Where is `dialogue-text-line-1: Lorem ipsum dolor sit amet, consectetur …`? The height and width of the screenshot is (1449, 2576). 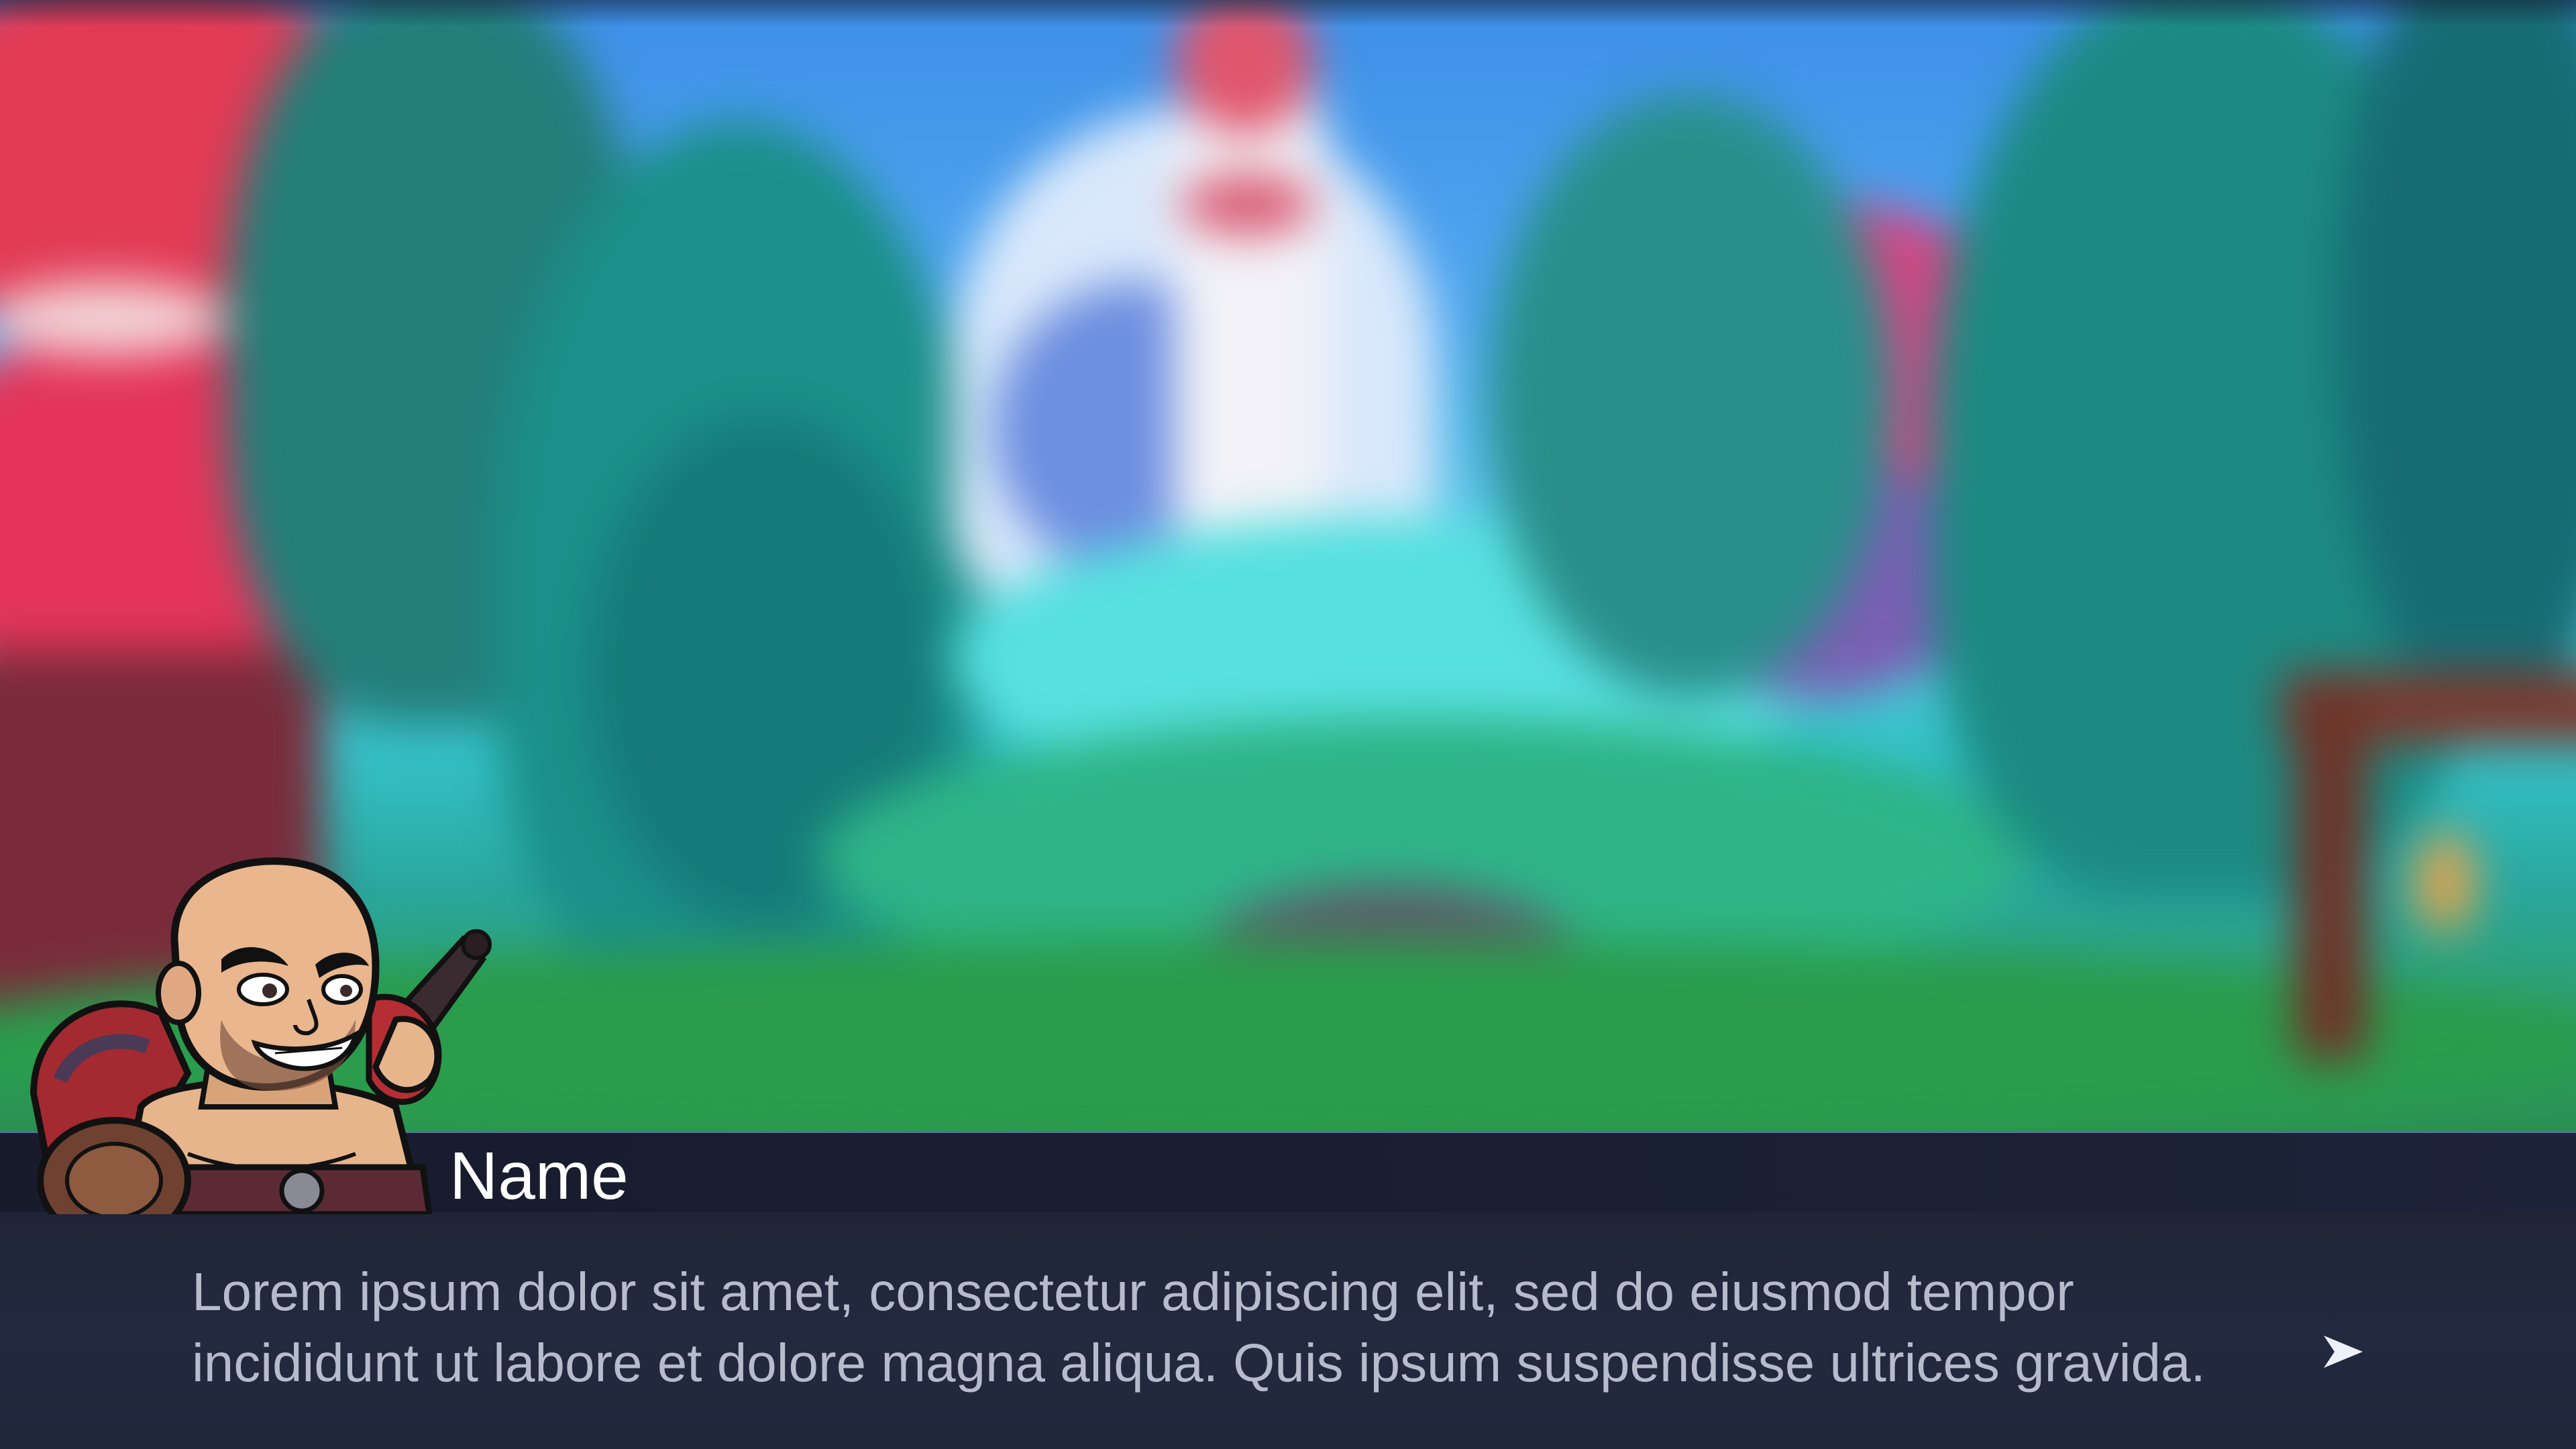 dialogue-text-line-1: Lorem ipsum dolor sit amet, consectetur … is located at coordinates (1133, 1292).